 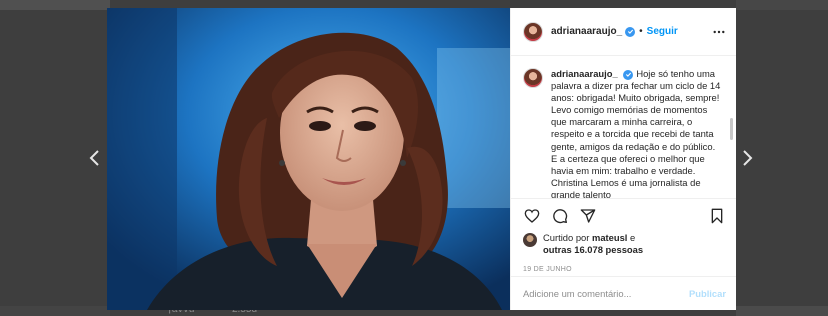 I want to click on previous-post-button, so click(x=94, y=158).